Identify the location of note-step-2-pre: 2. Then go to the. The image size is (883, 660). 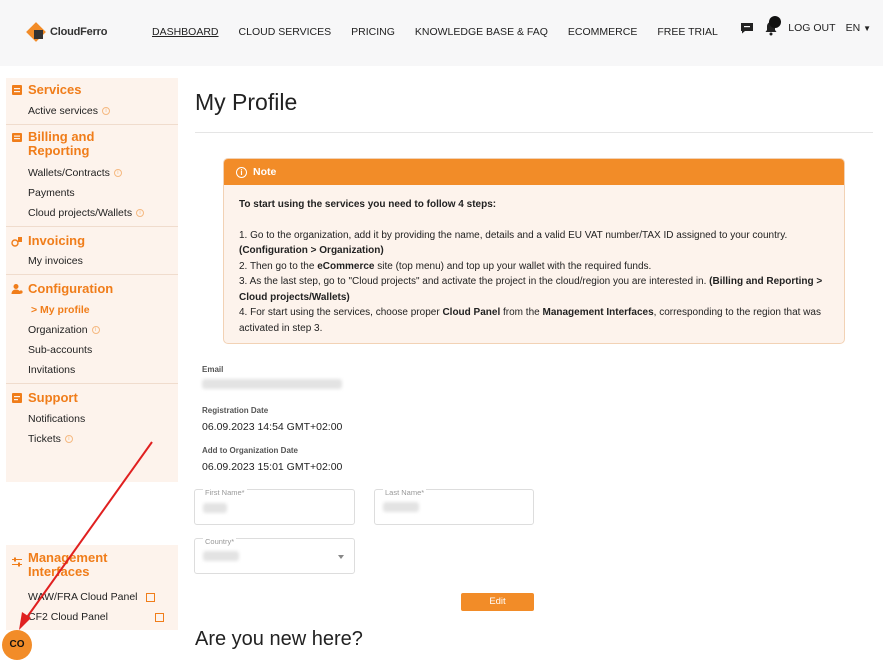
(277, 266).